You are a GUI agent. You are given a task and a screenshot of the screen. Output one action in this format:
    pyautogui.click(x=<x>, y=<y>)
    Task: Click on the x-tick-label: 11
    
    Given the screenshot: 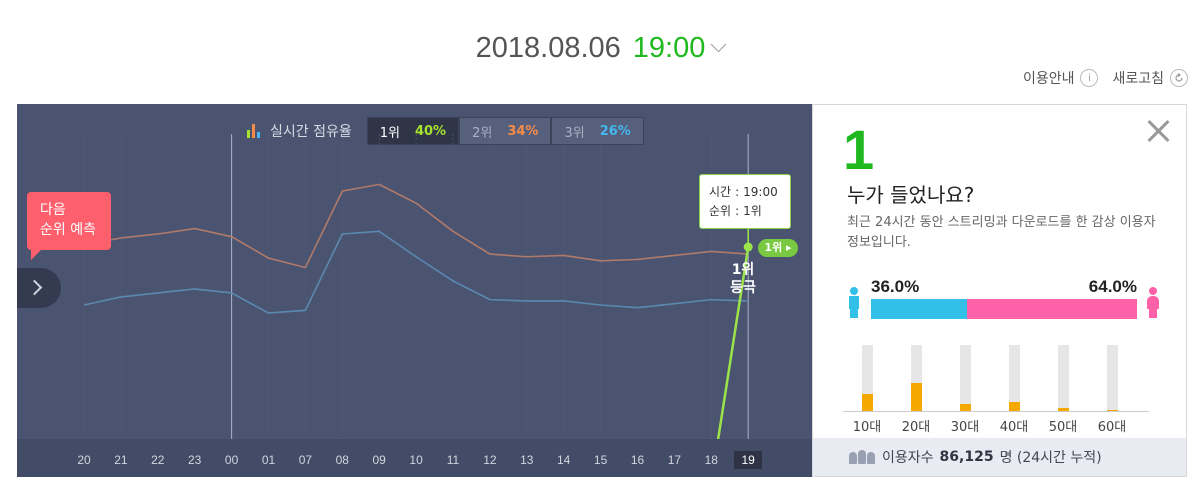 What is the action you would take?
    pyautogui.click(x=453, y=460)
    